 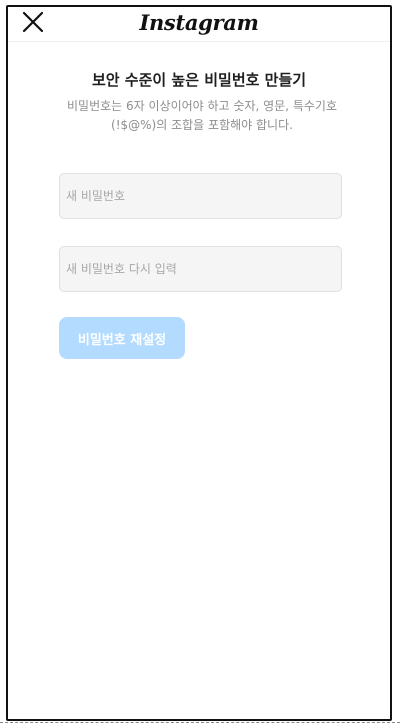 I want to click on bottom-dashed-divider, so click(x=200, y=722).